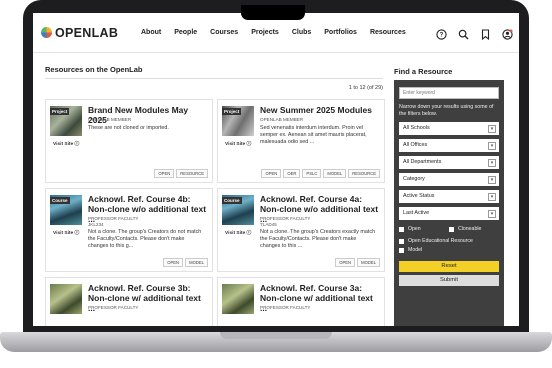  I want to click on open-checkbox: Open, so click(424, 229).